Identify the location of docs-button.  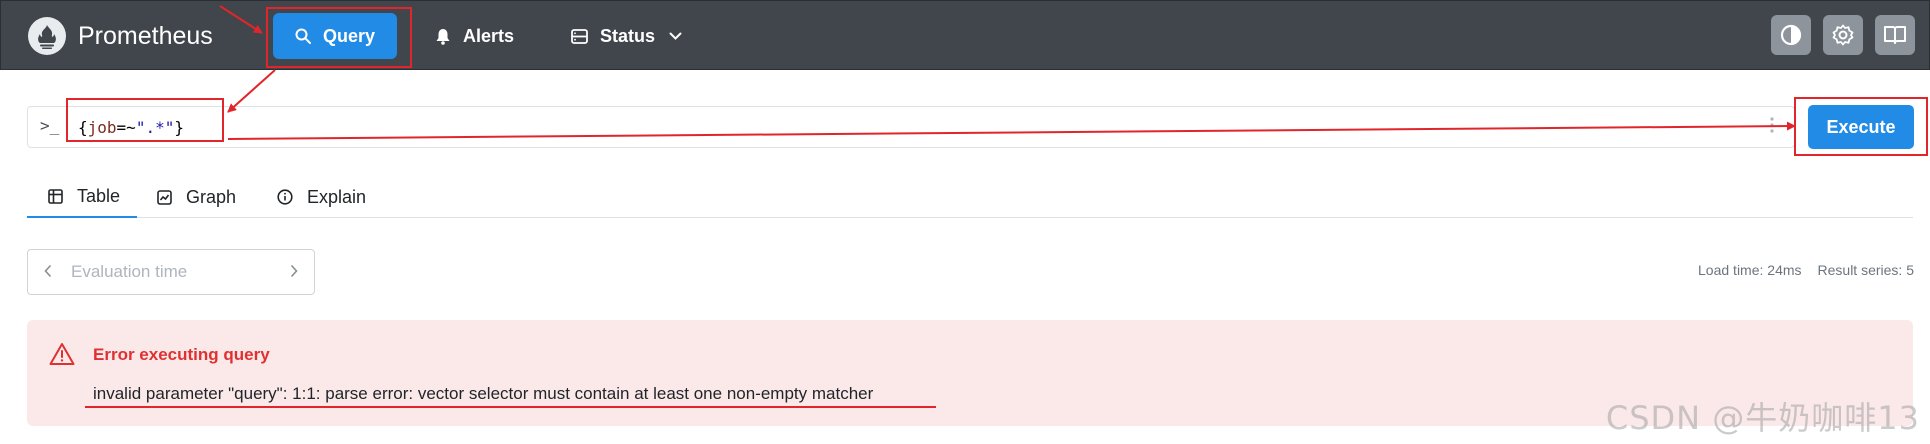
(1895, 35).